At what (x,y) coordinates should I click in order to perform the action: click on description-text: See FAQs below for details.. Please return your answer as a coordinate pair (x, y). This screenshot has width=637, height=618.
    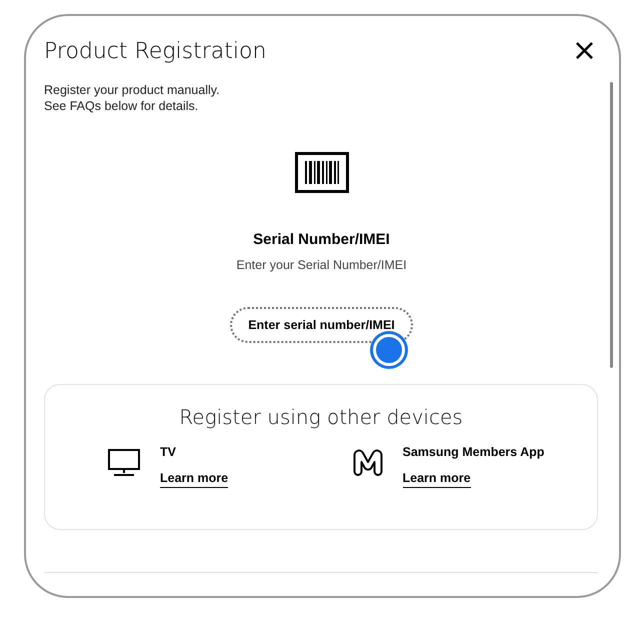
    Looking at the image, I should click on (122, 106).